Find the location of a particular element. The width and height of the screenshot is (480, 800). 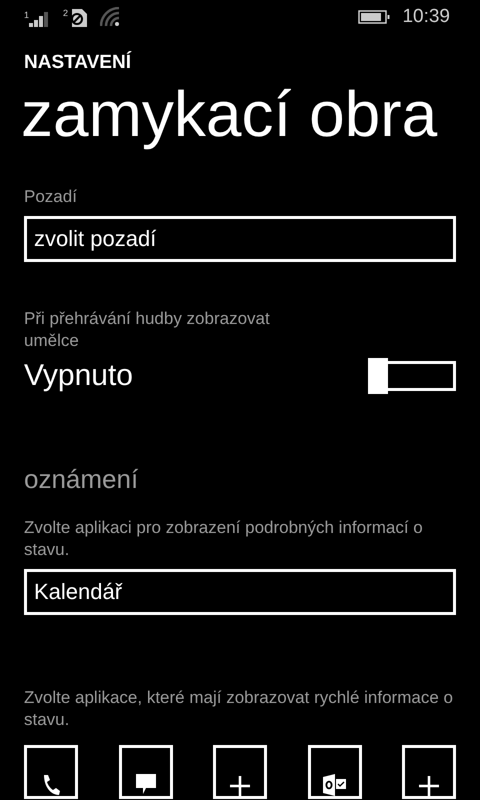

background-picker: zvolit pozadí is located at coordinates (240, 239).